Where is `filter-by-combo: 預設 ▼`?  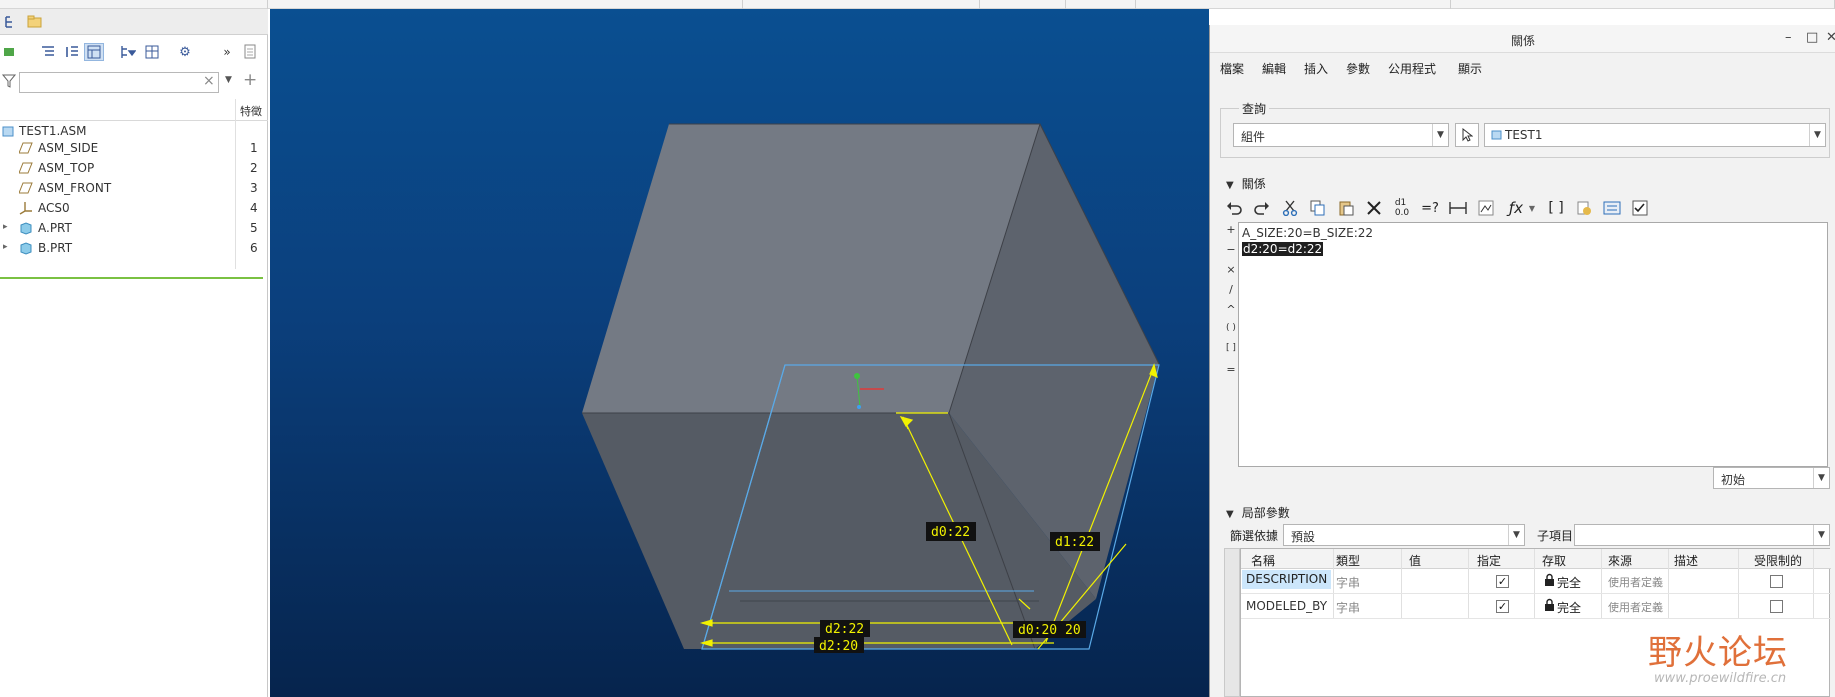 filter-by-combo: 預設 ▼ is located at coordinates (1404, 535).